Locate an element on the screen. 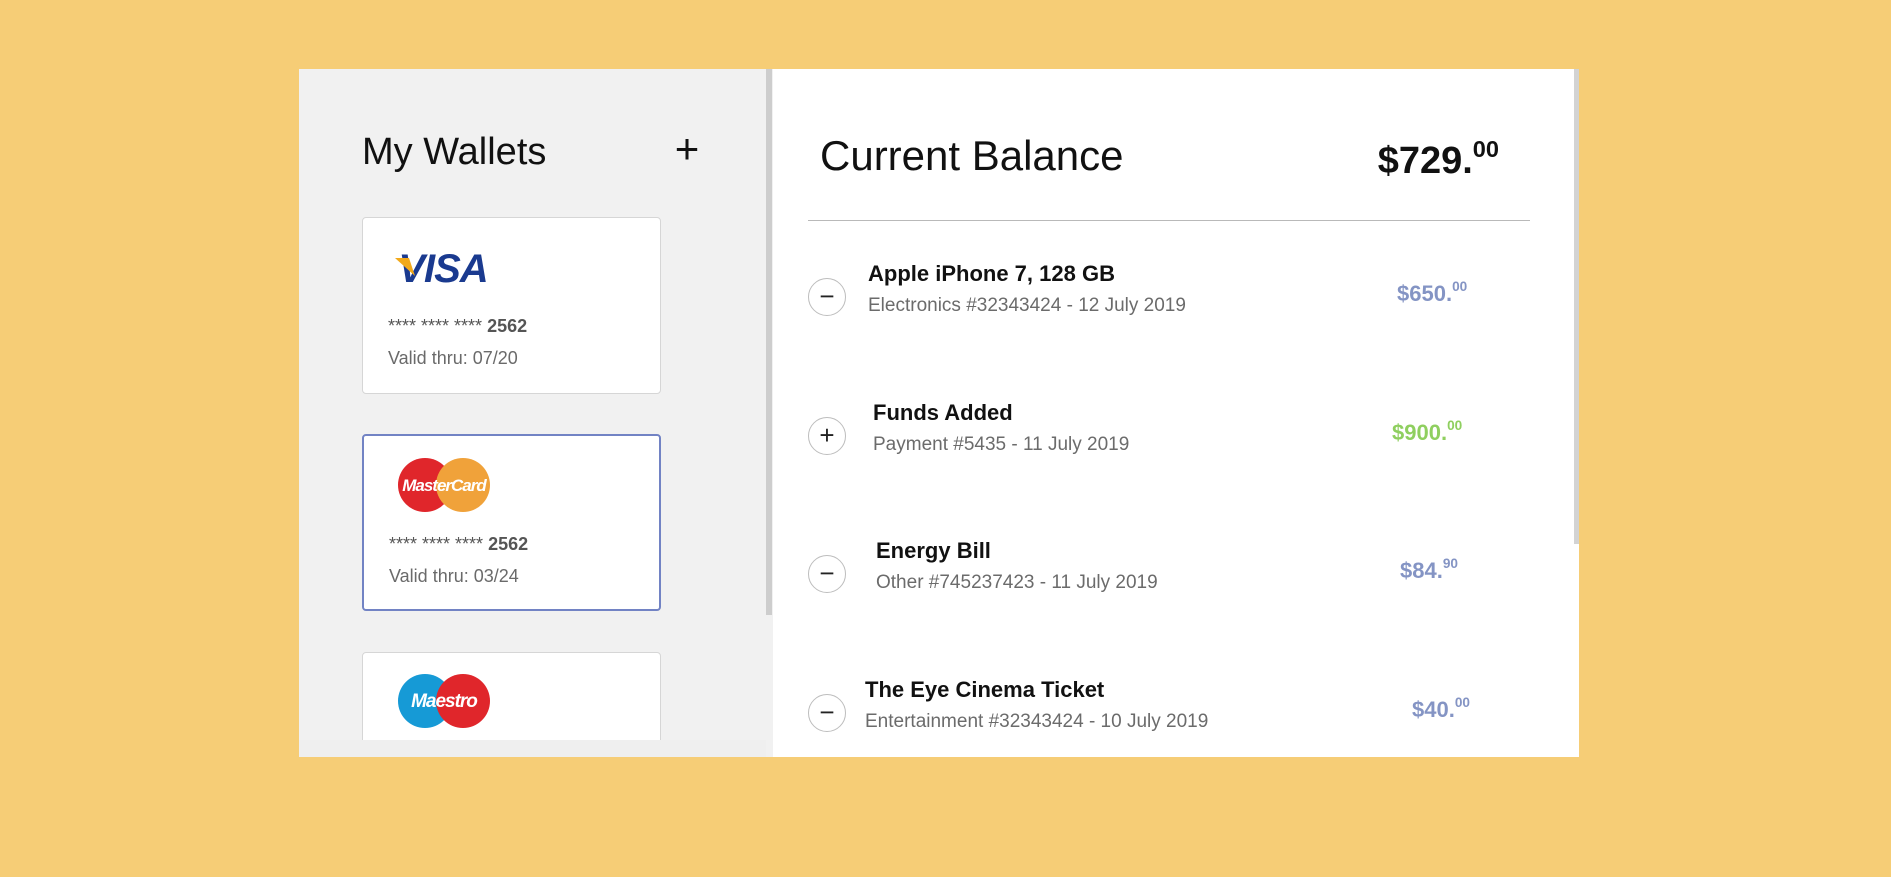 This screenshot has height=877, width=1891. transaction-amount: $84.90 is located at coordinates (1429, 569).